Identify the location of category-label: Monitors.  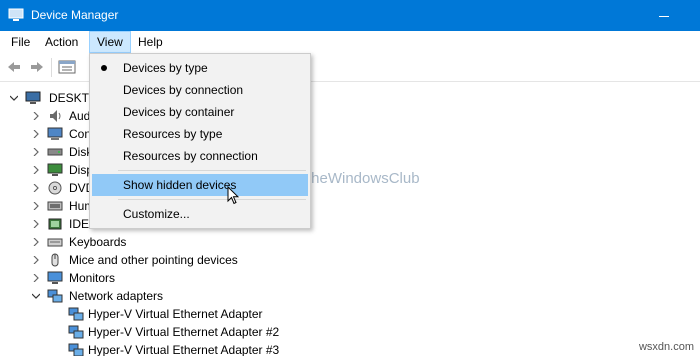
(92, 278).